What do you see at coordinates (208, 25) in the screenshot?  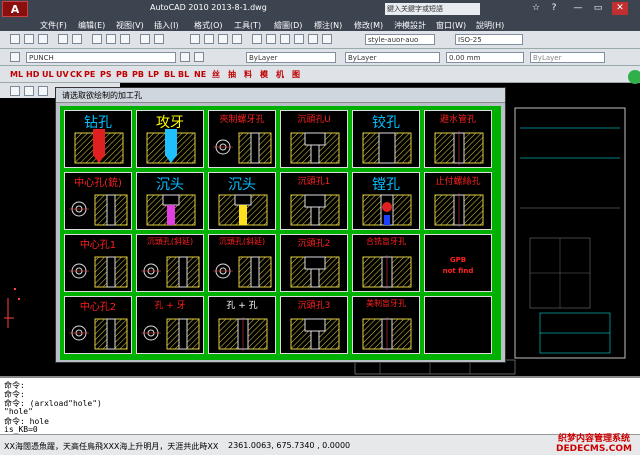 I see `menu-format: 格式(O)` at bounding box center [208, 25].